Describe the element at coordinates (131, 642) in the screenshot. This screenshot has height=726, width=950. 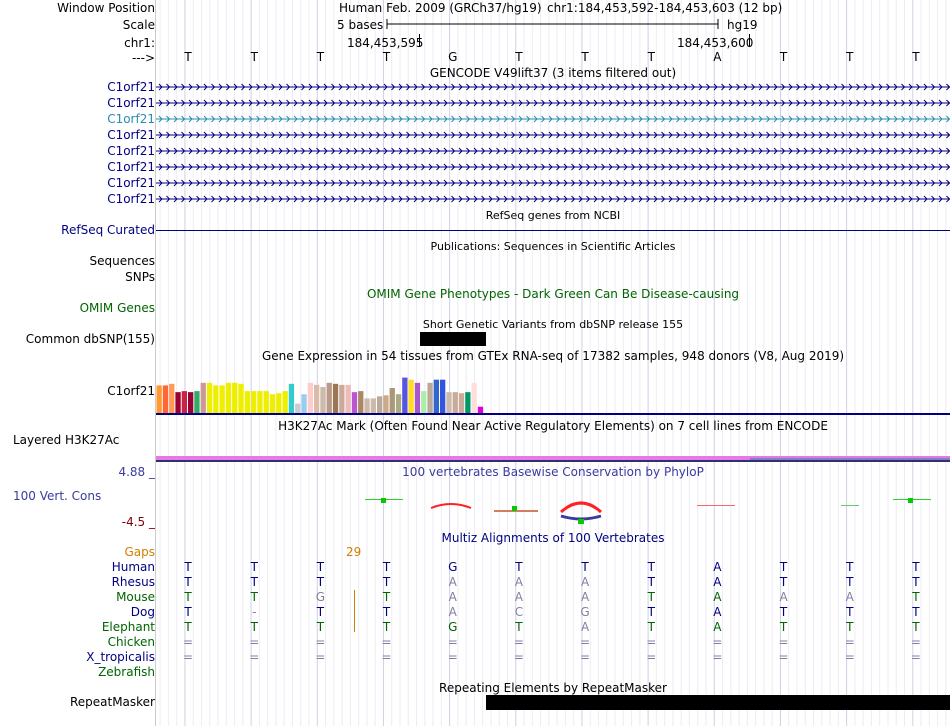
I see `species-chicken-label: Chicken` at that location.